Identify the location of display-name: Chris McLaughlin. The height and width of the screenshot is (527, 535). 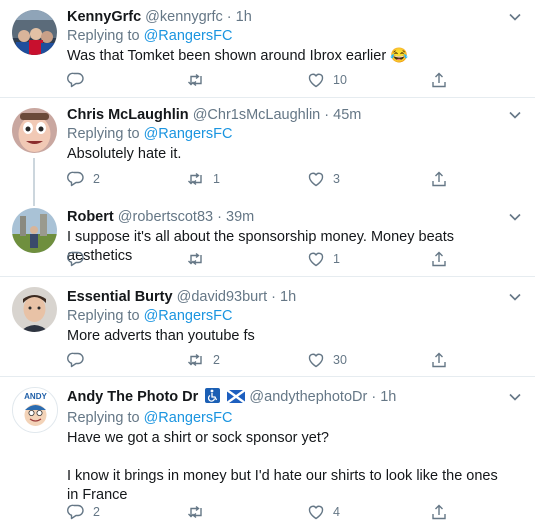
(128, 115).